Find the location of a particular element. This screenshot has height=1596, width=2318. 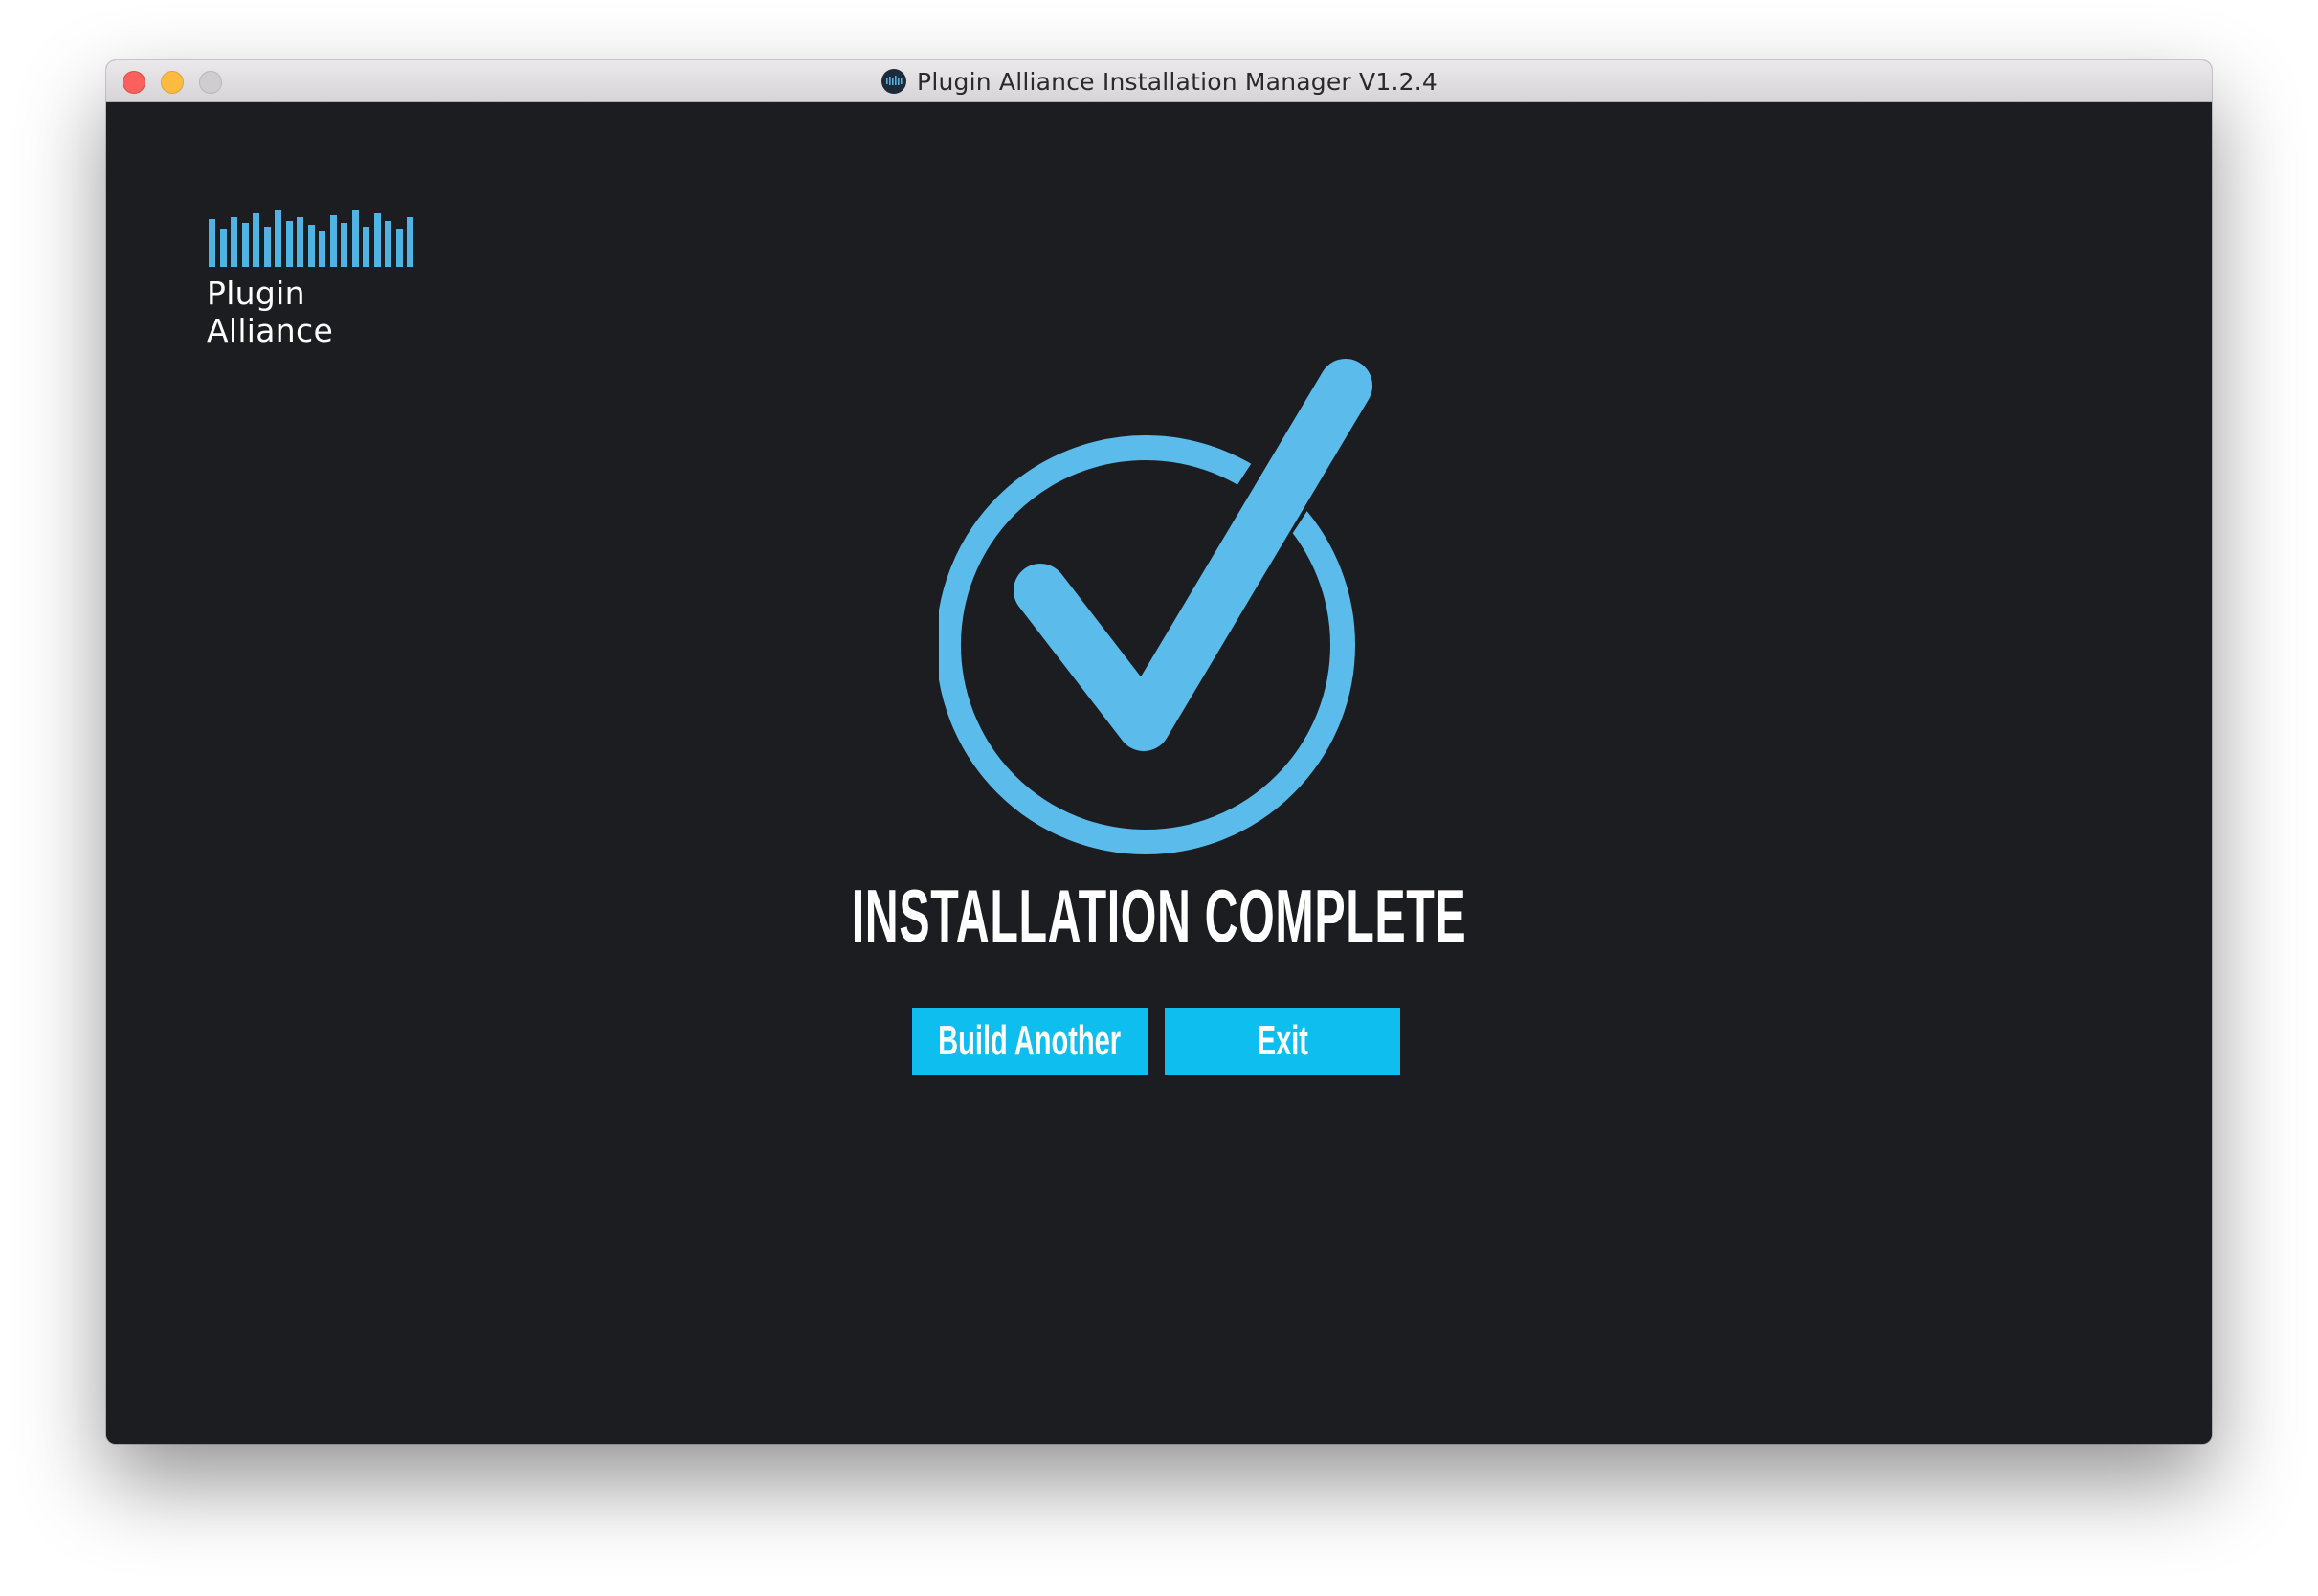

waveform-bars-icon is located at coordinates (311, 239).